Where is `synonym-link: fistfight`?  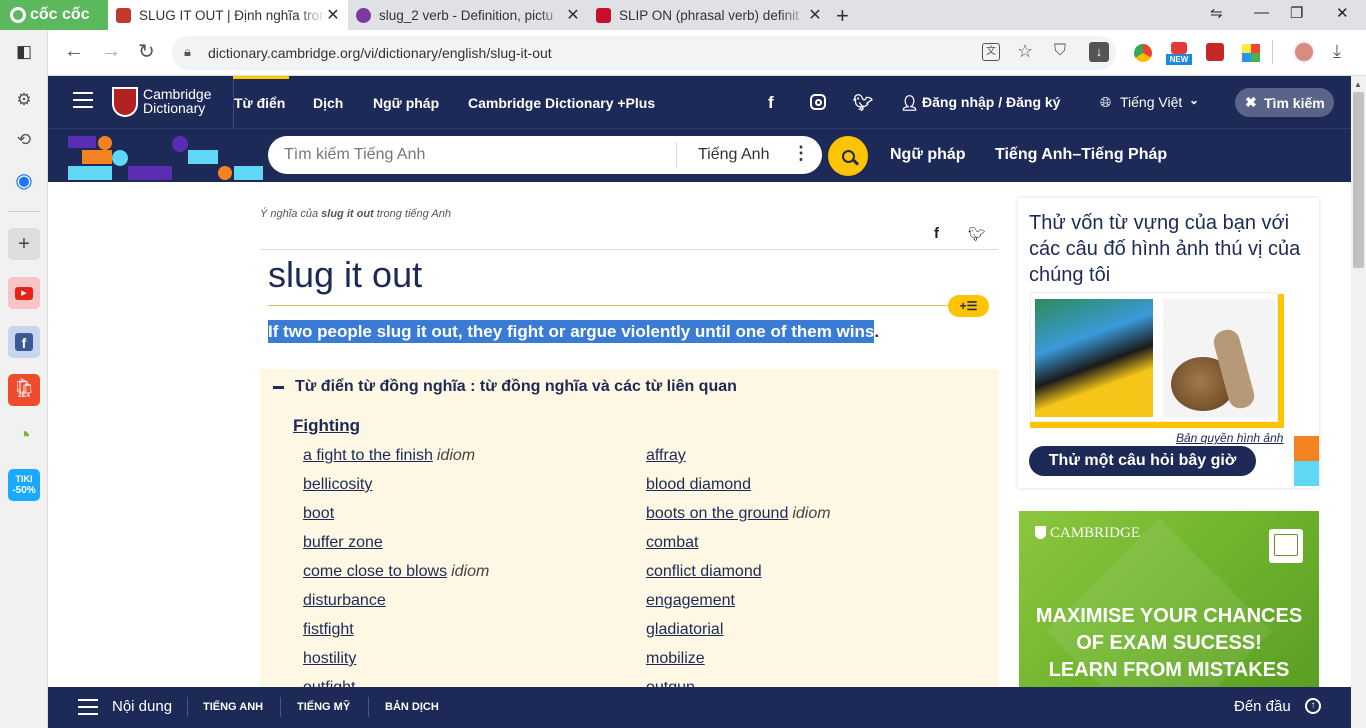
synonym-link: fistfight is located at coordinates (328, 630).